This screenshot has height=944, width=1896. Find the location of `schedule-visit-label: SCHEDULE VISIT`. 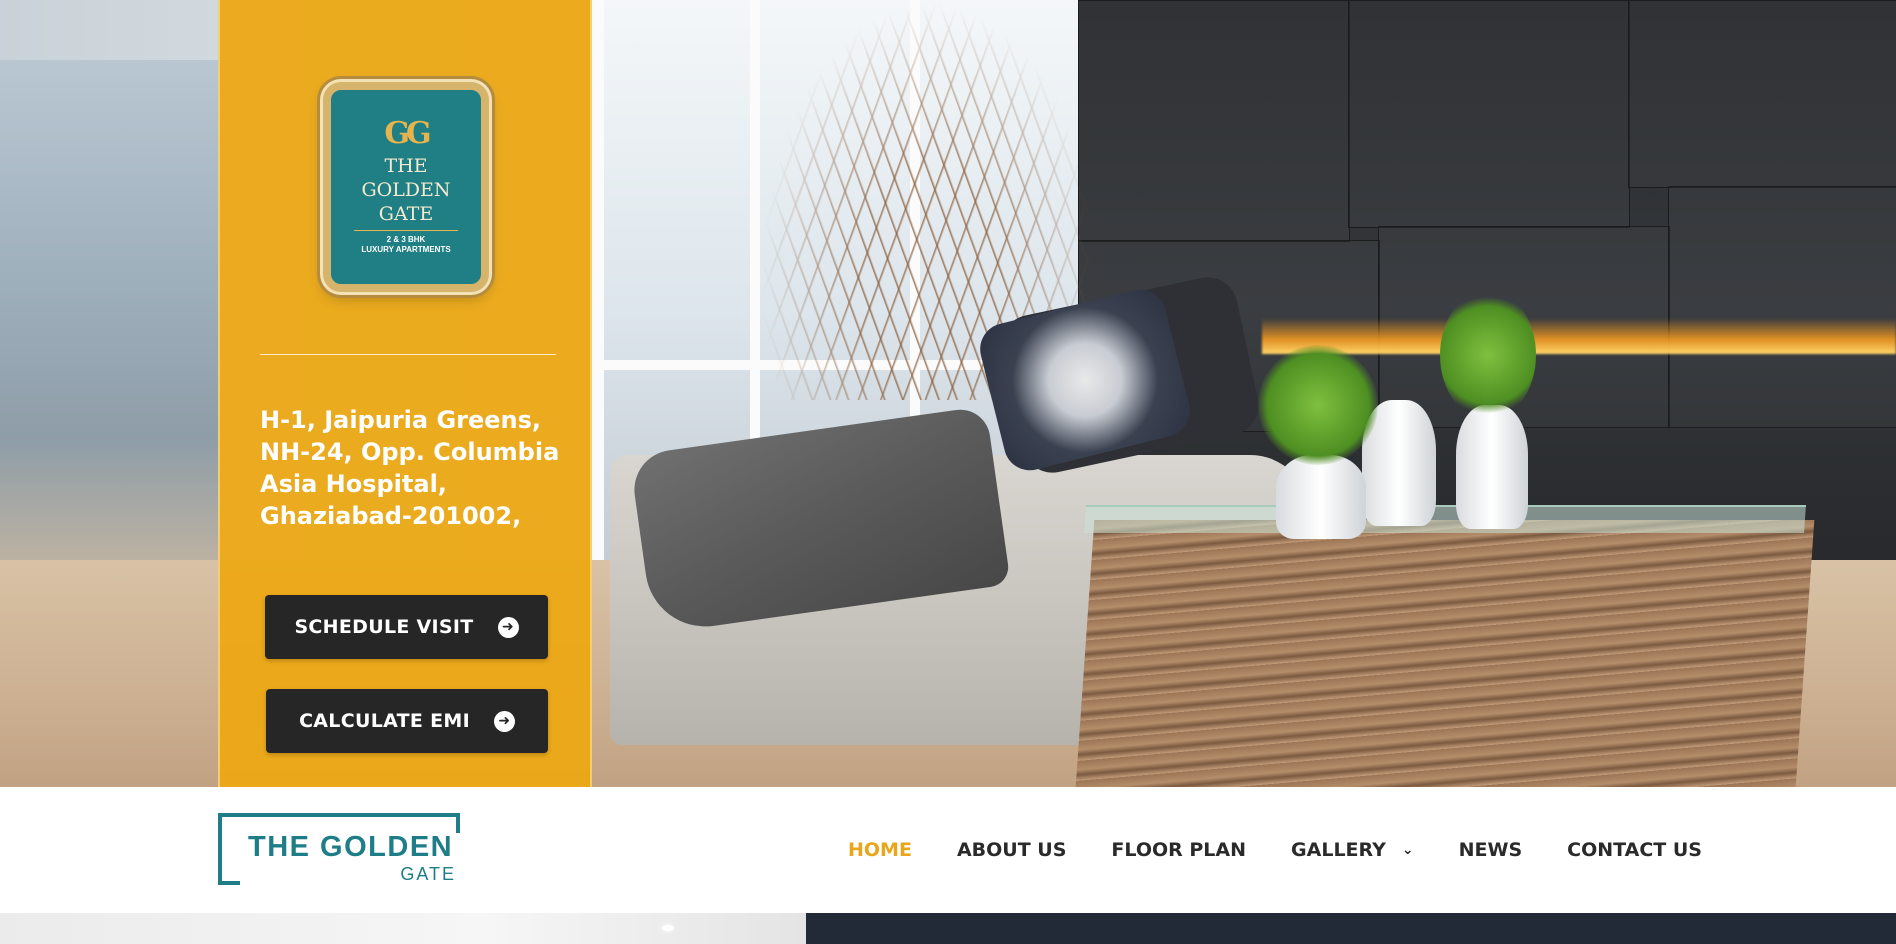

schedule-visit-label: SCHEDULE VISIT is located at coordinates (384, 627).